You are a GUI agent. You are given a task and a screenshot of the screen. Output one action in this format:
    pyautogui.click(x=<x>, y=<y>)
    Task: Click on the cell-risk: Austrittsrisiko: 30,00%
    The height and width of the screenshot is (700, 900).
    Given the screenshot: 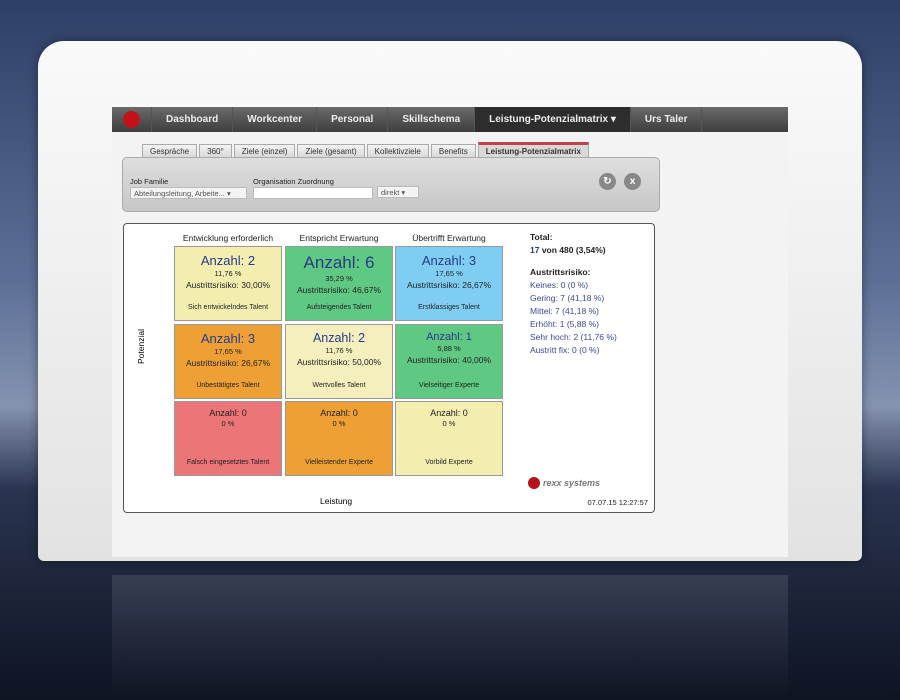 What is the action you would take?
    pyautogui.click(x=228, y=285)
    